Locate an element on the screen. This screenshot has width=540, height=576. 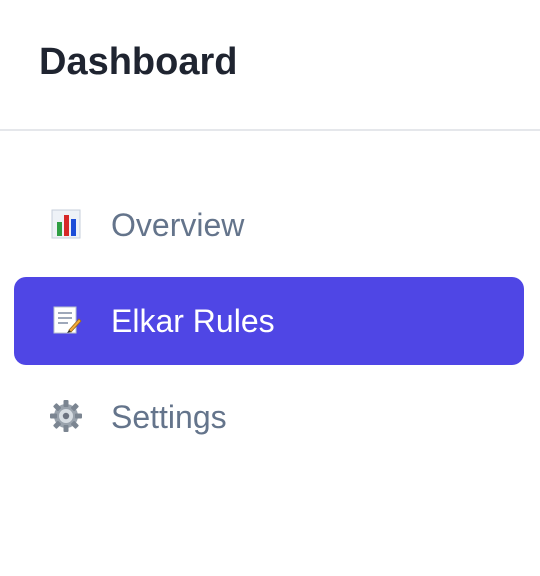
sidebar-item-elkar-rules: Elkar Rules is located at coordinates (269, 321).